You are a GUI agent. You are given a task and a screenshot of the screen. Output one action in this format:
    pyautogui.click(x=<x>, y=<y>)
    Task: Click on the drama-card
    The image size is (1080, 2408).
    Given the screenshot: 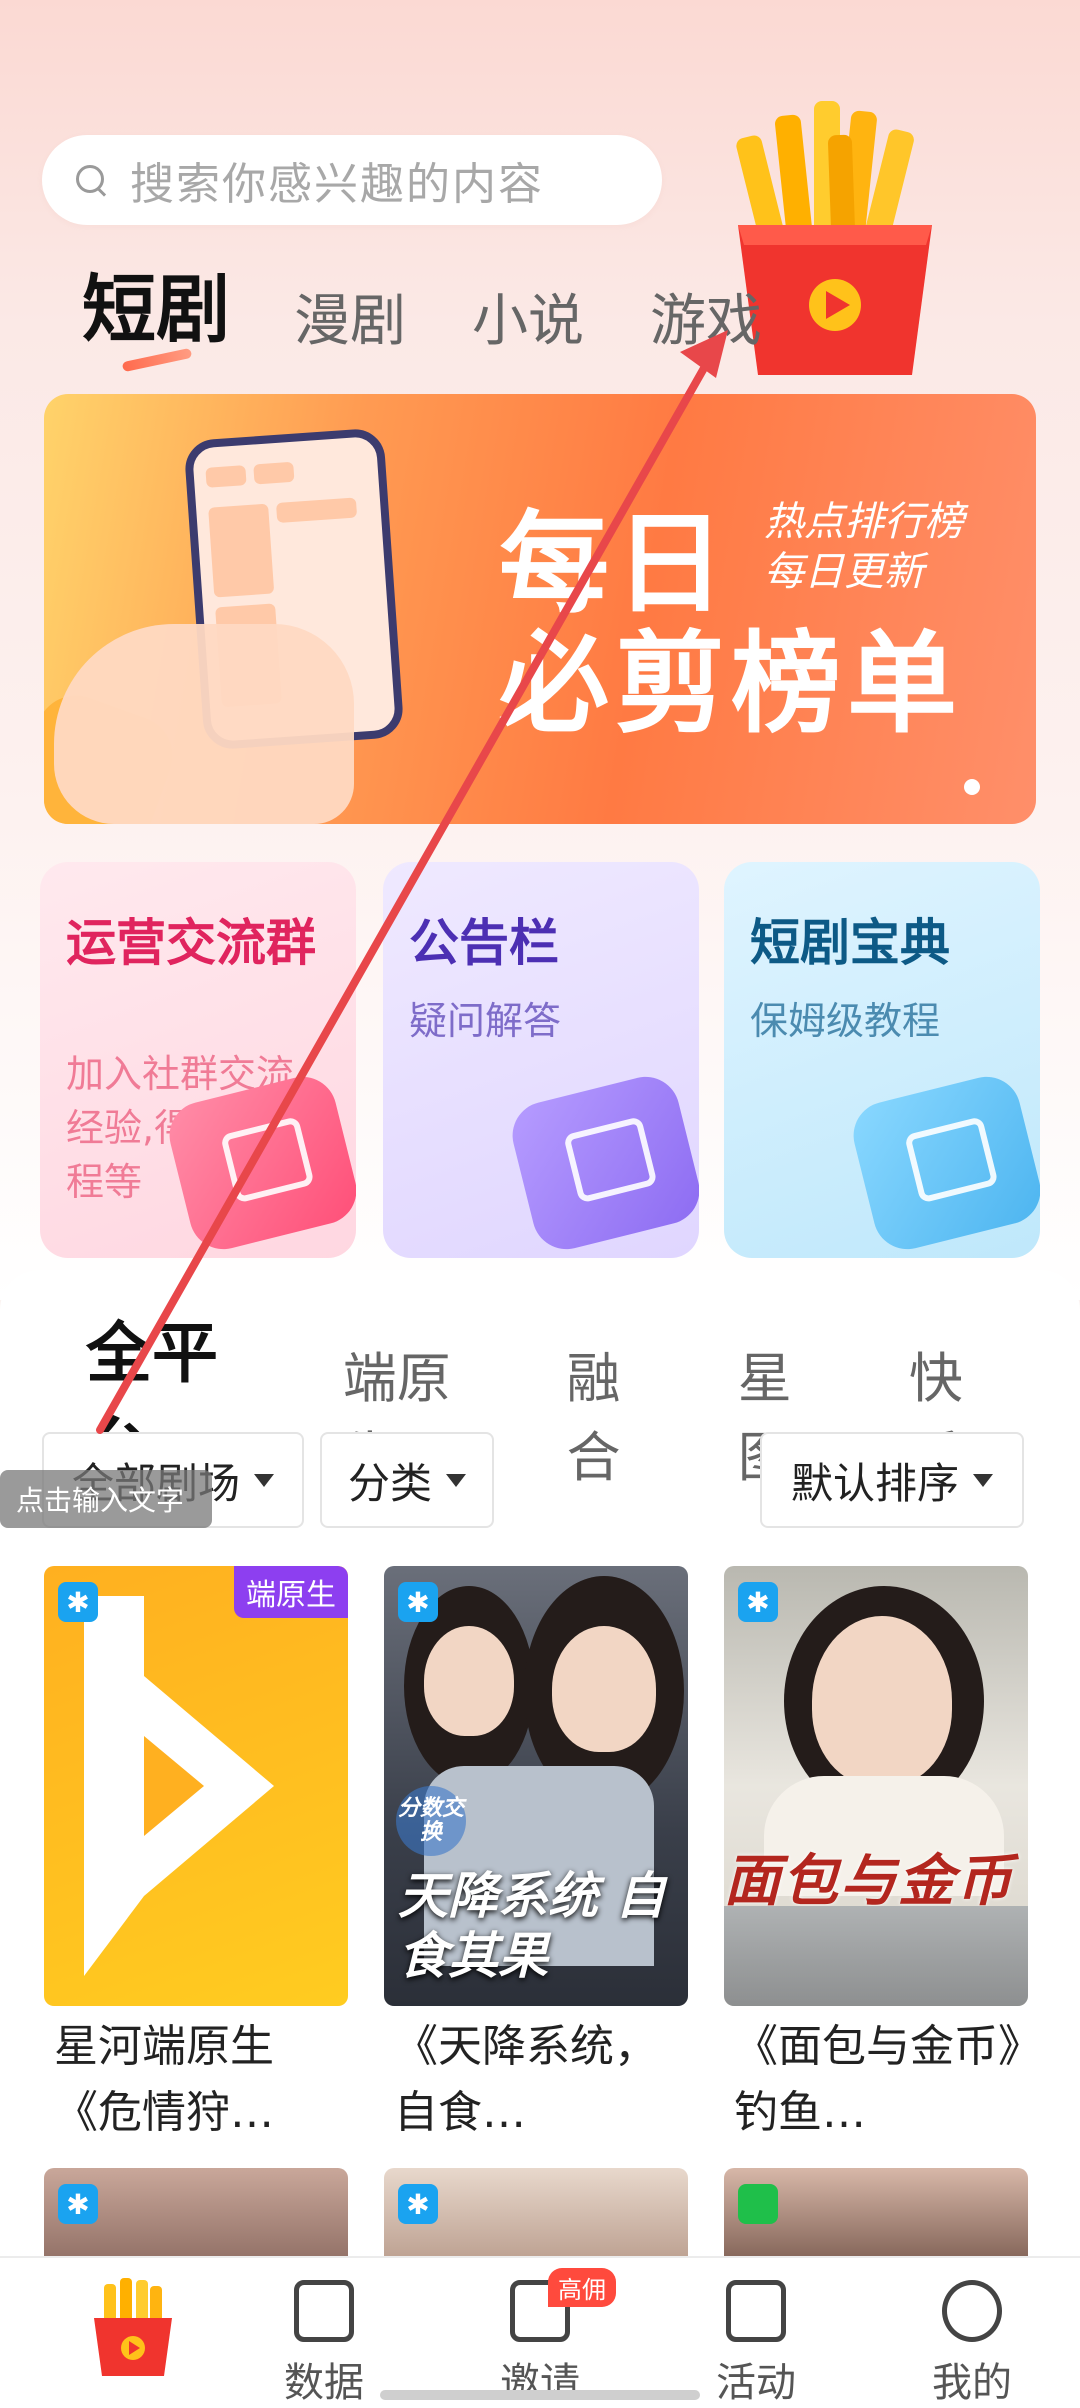 What is the action you would take?
    pyautogui.click(x=876, y=2218)
    